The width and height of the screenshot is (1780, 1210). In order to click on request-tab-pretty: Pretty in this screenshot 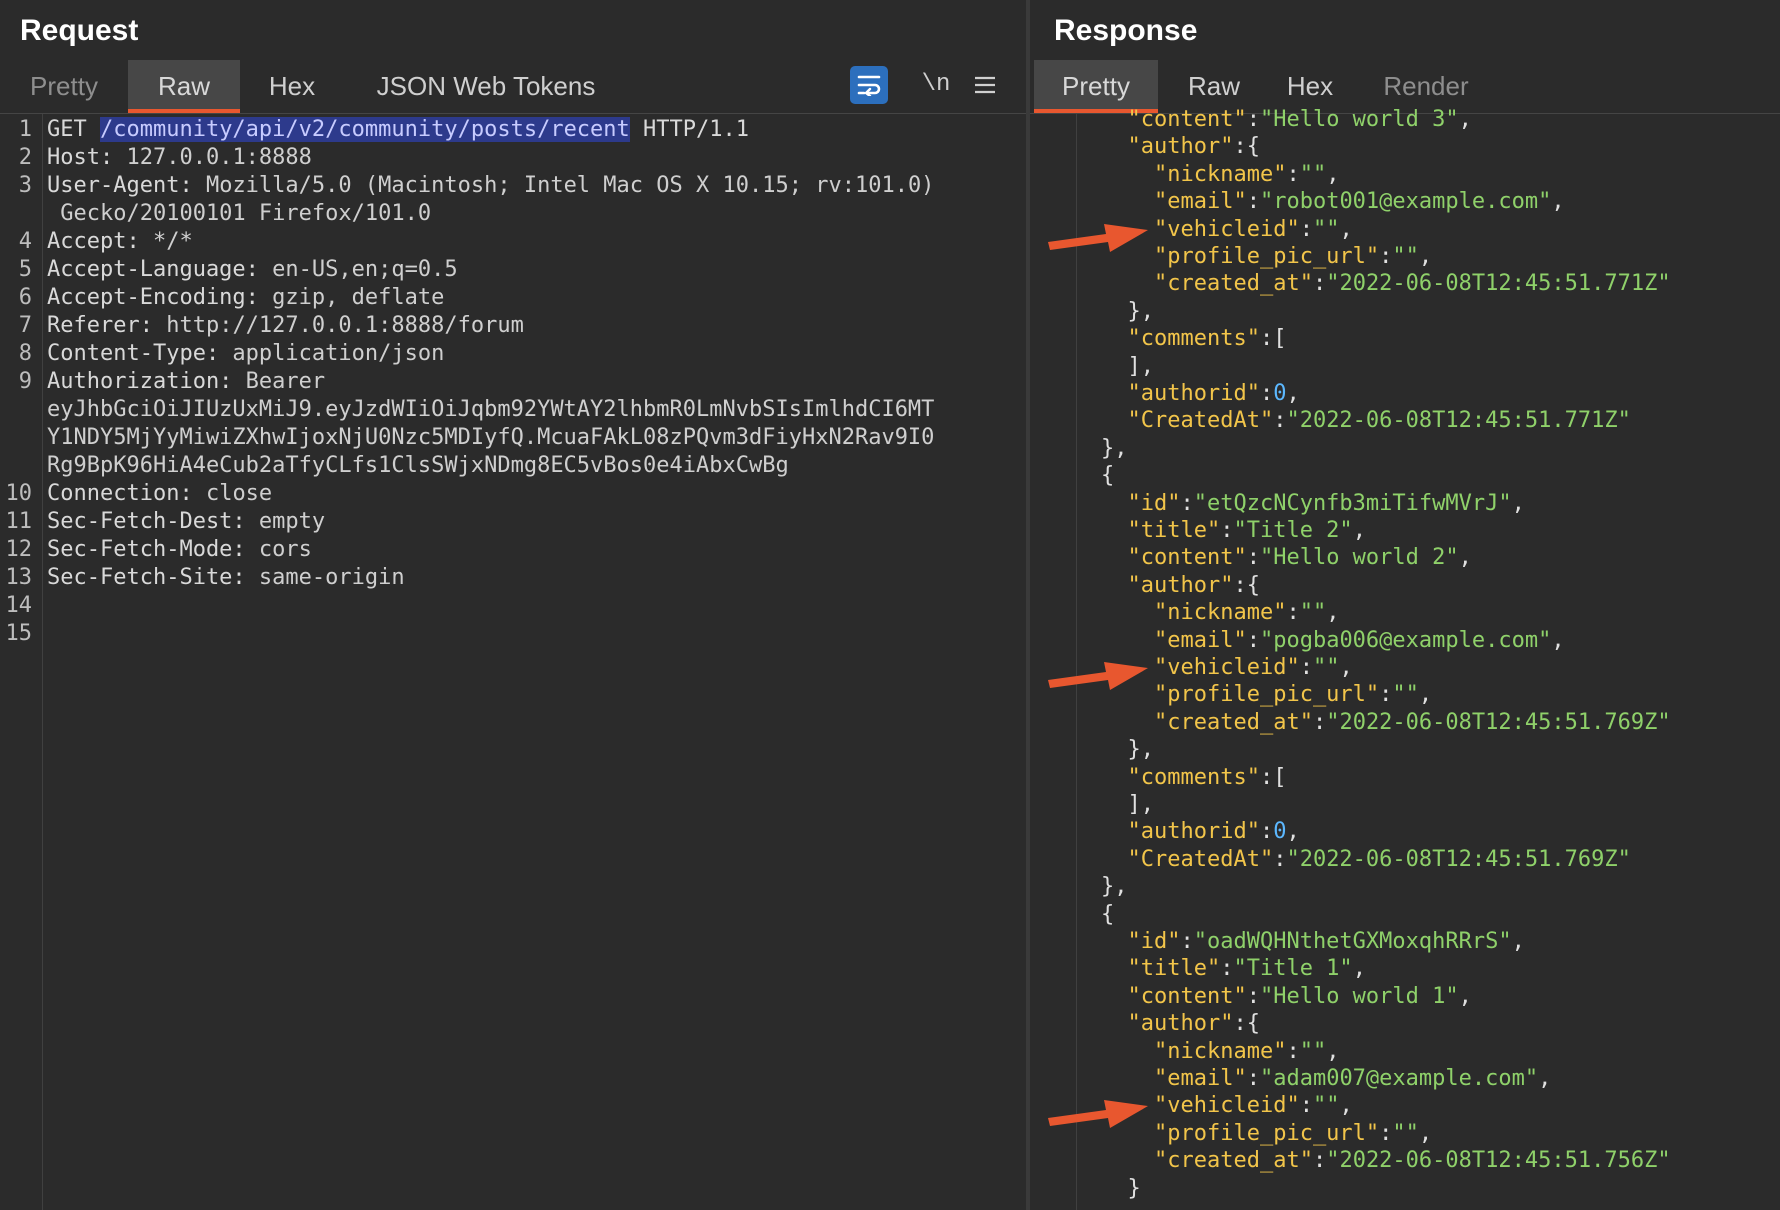, I will do `click(64, 86)`.